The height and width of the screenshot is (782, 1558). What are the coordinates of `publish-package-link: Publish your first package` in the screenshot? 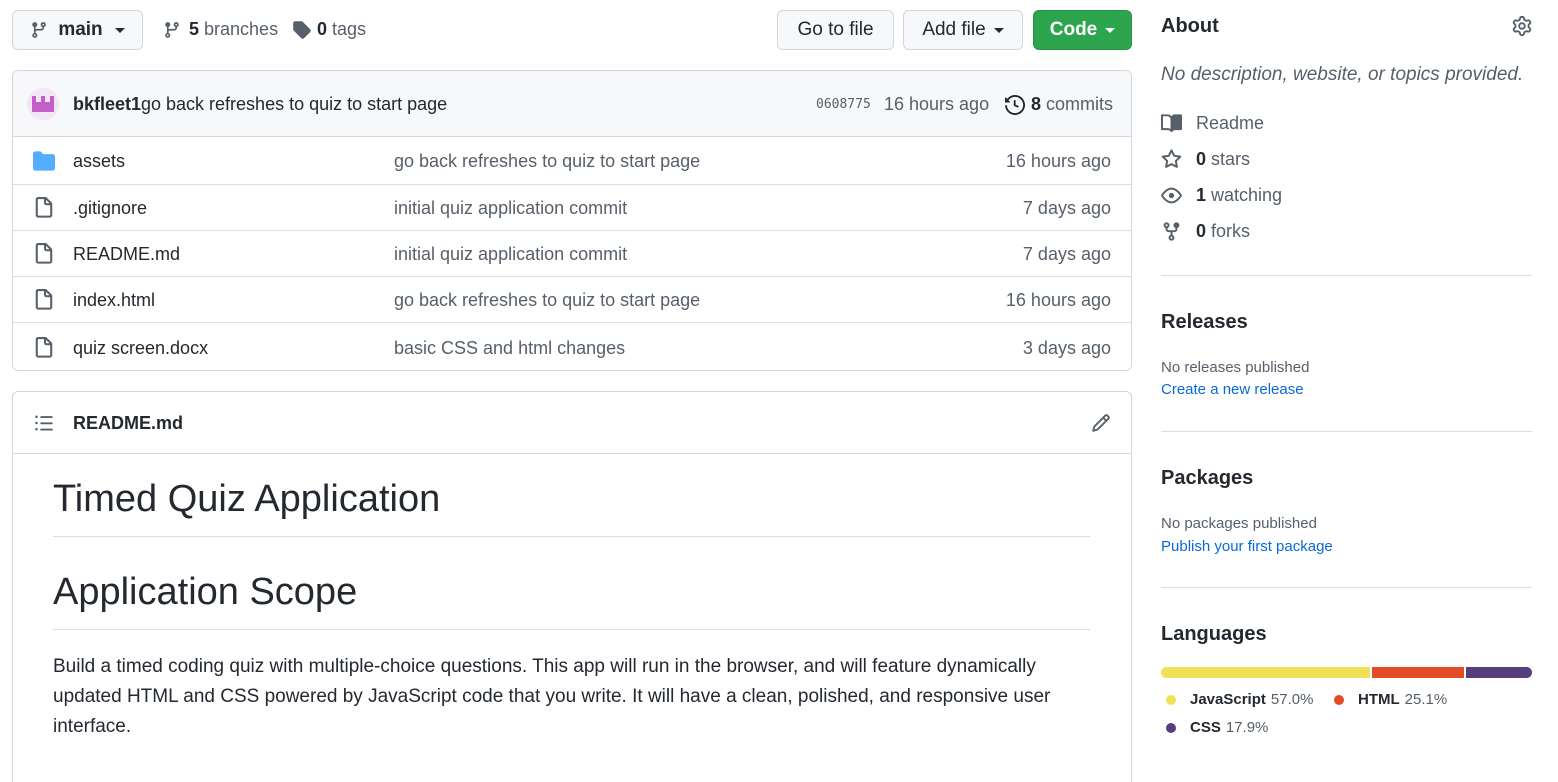 It's located at (1247, 546).